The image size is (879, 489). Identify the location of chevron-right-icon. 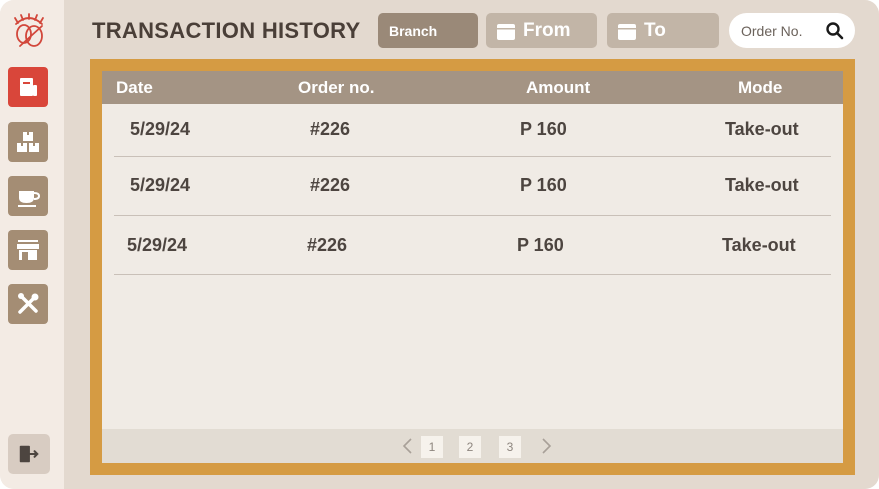
(546, 446).